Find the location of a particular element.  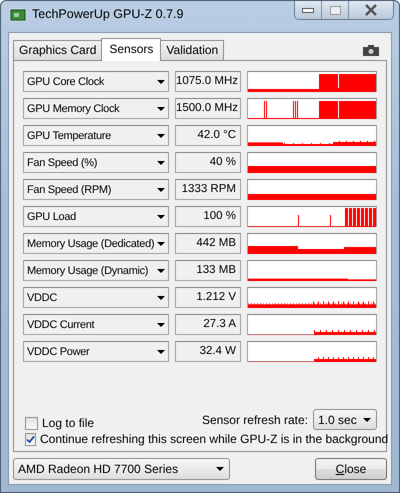

sensor-dropdown: Fan Speed (RPM) is located at coordinates (96, 189).